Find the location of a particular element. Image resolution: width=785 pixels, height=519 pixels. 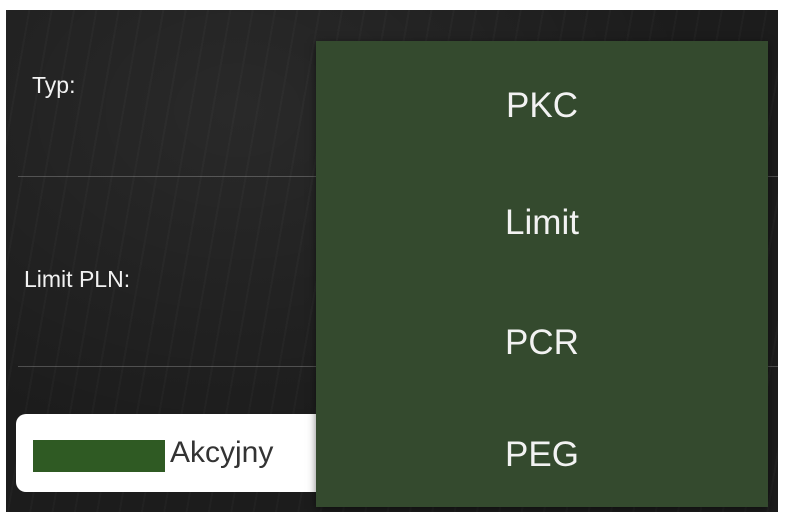

fund-type-select: Akcyjny is located at coordinates (176, 453).